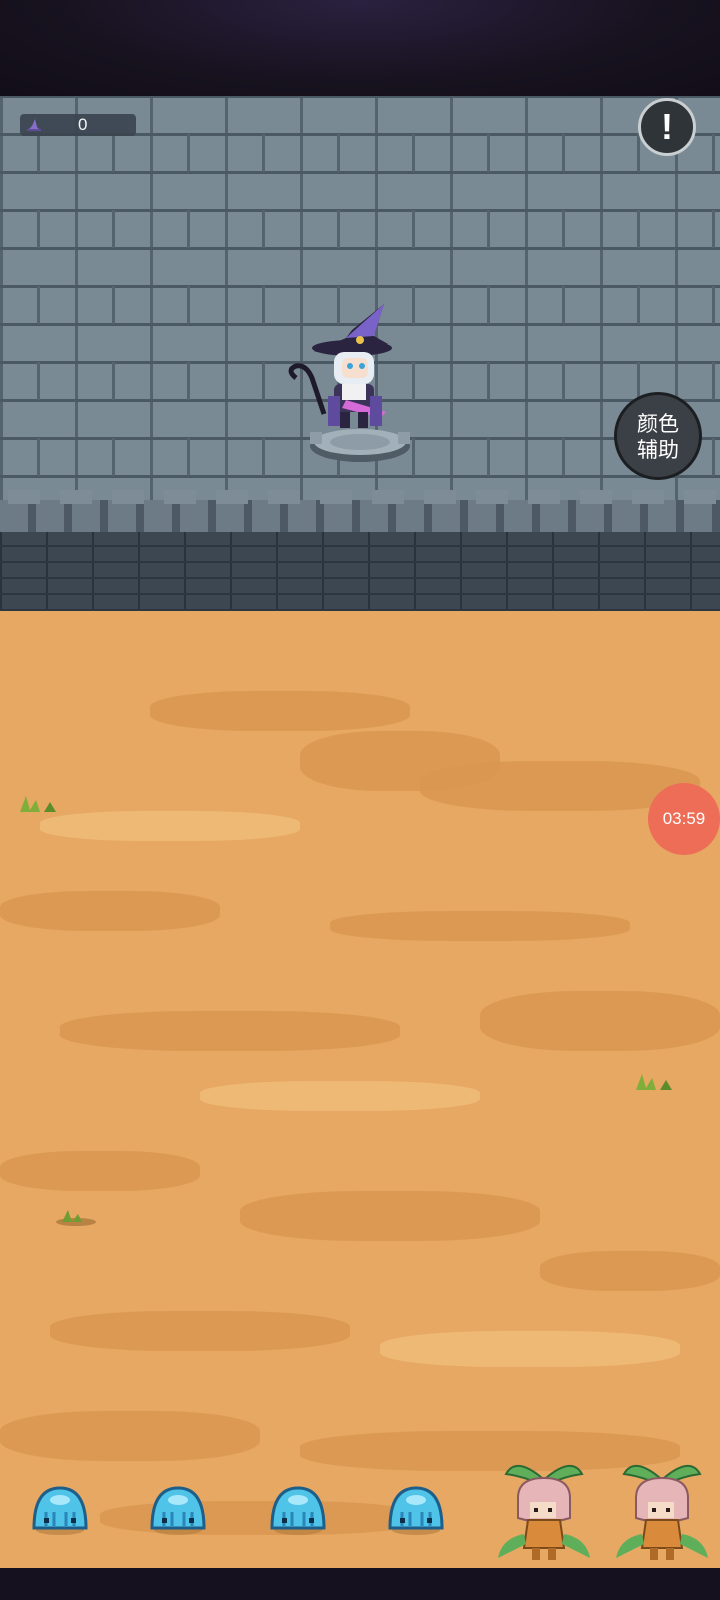 The height and width of the screenshot is (1600, 720). Describe the element at coordinates (360, 48) in the screenshot. I see `top-letterbox` at that location.